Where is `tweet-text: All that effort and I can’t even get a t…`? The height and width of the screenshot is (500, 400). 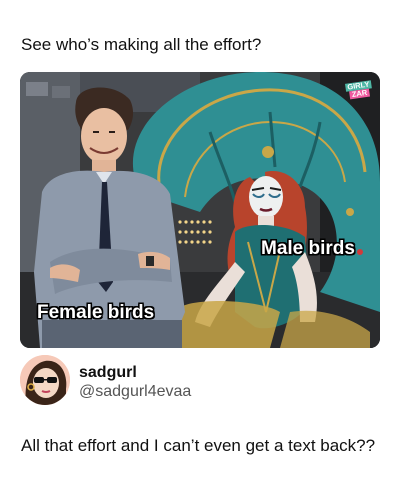 tweet-text: All that effort and I can’t even get a t… is located at coordinates (198, 445).